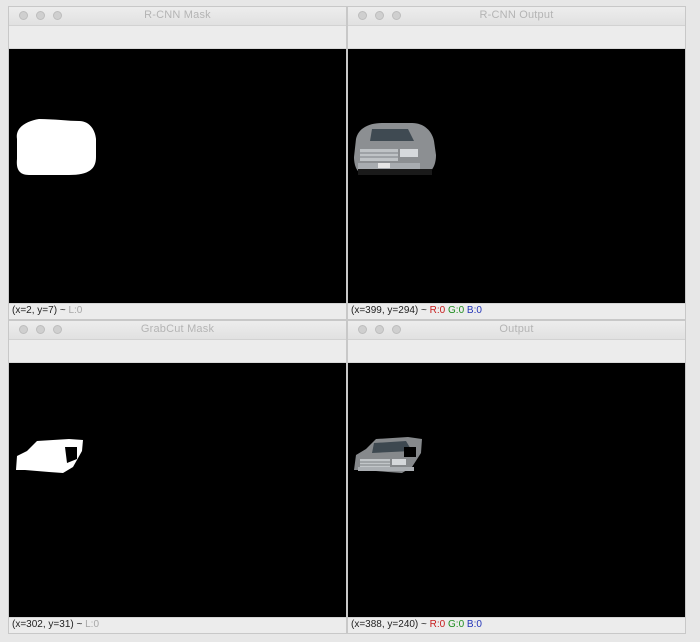 This screenshot has width=700, height=642. I want to click on window-title: R-CNN Mask, so click(177, 15).